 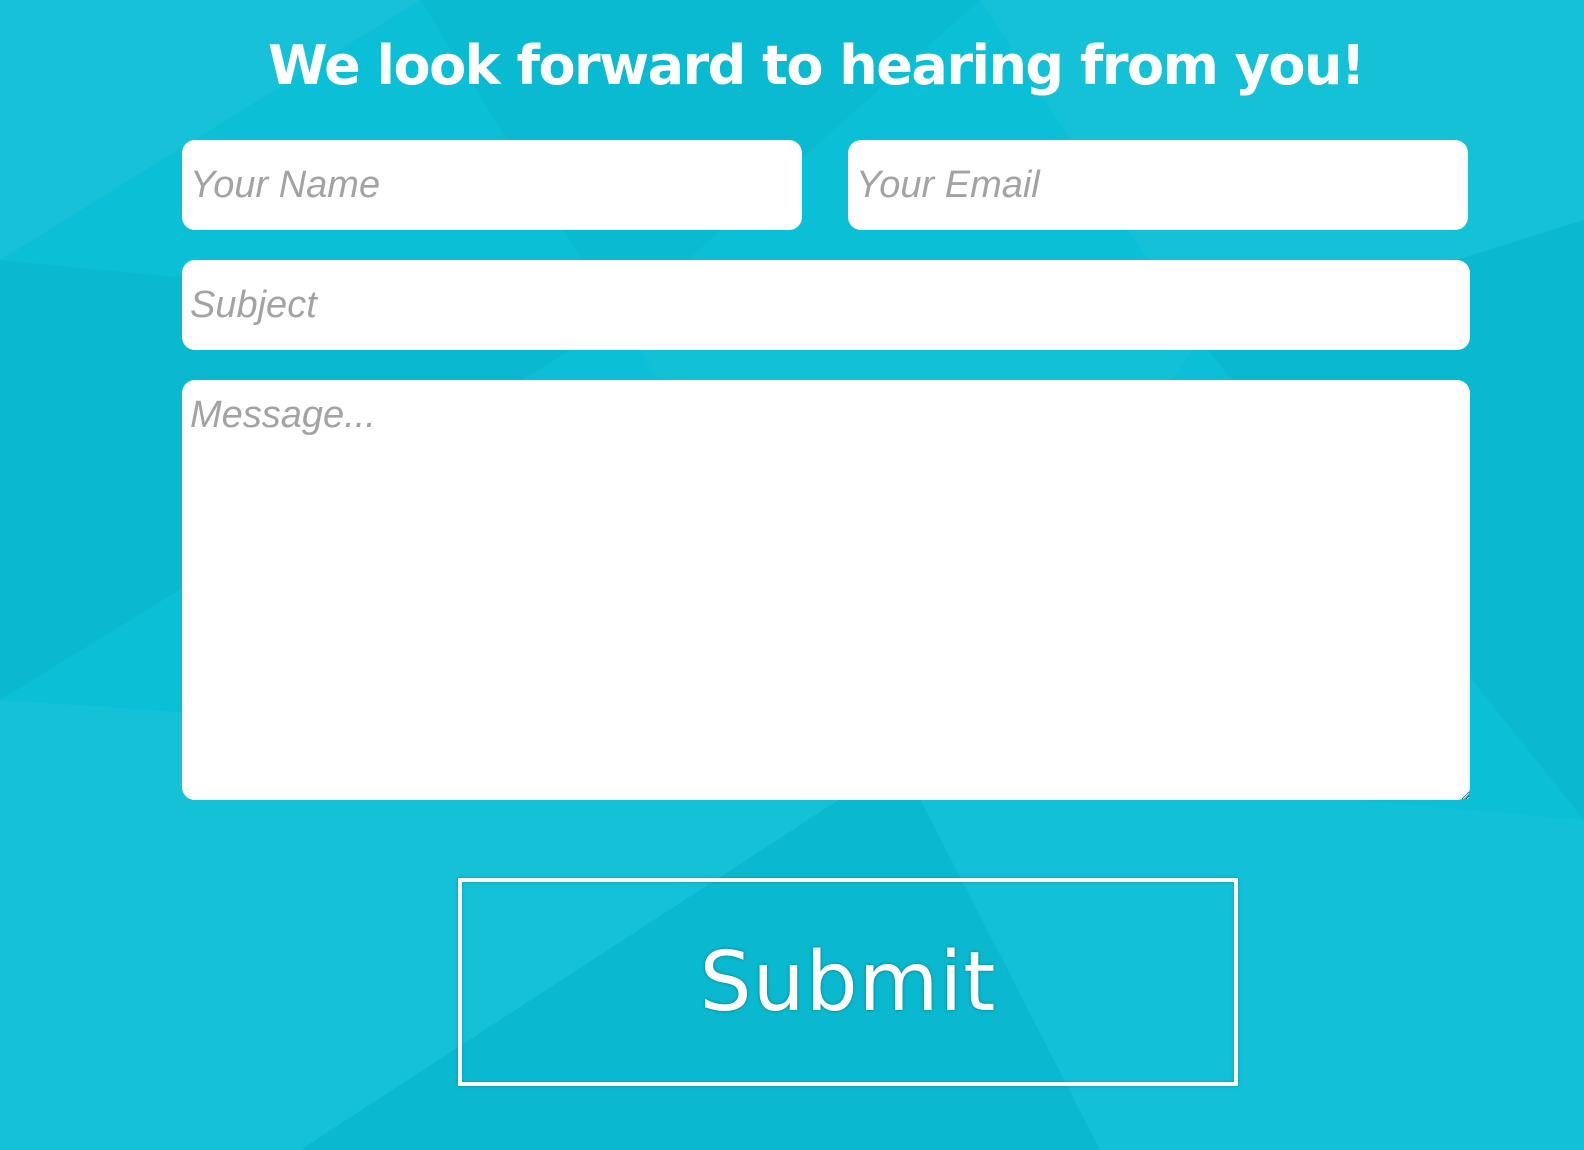 I want to click on form-heading: We look forward to hearing from you!, so click(x=816, y=65).